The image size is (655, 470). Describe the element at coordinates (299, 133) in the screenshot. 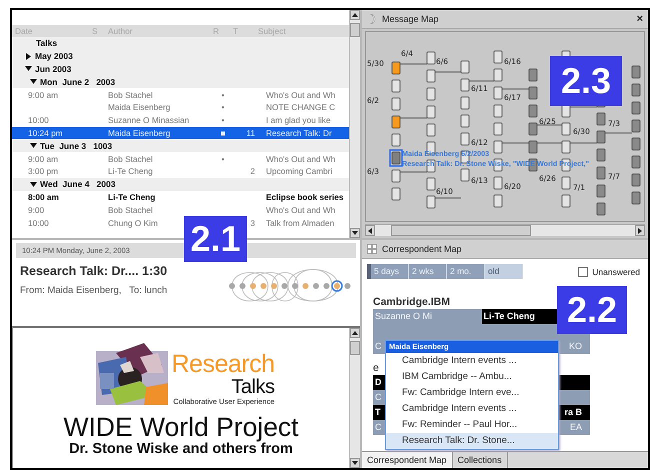

I see `subject-cell-text: Research Talk: Dr` at that location.